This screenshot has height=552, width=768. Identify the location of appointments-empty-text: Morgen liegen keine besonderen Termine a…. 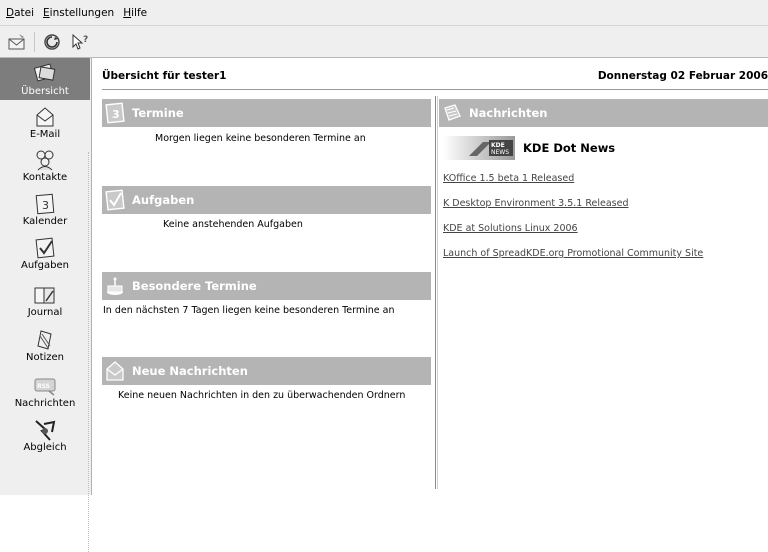
(260, 138).